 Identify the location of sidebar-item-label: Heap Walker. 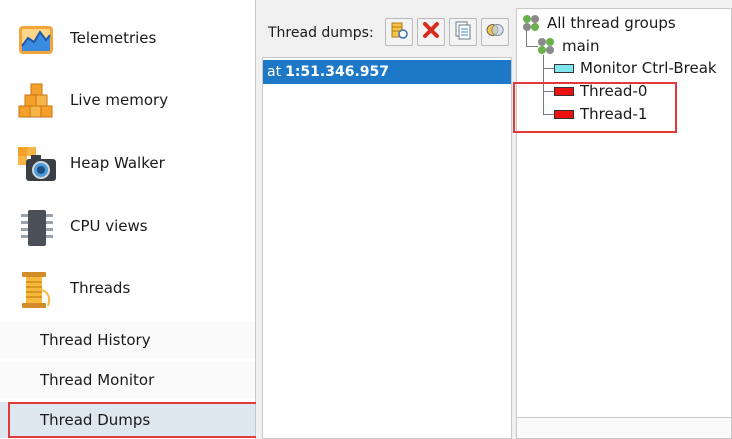
(117, 163).